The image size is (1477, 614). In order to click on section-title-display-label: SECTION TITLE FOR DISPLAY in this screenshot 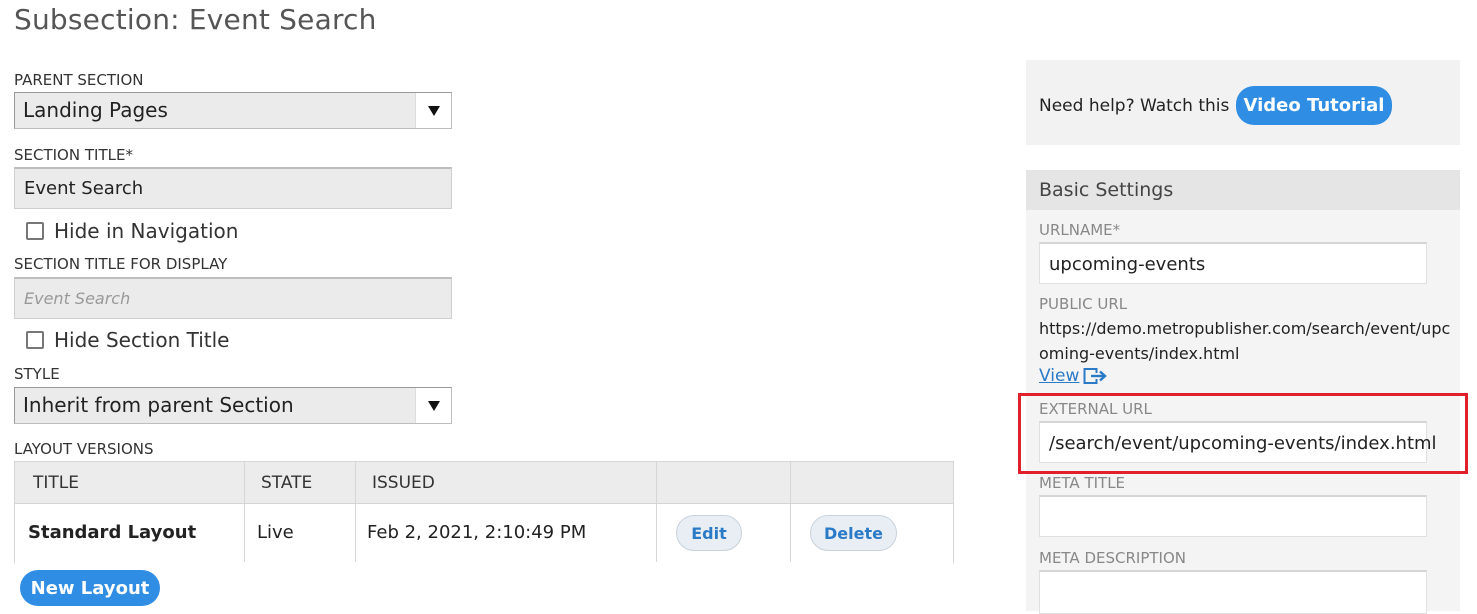, I will do `click(121, 264)`.